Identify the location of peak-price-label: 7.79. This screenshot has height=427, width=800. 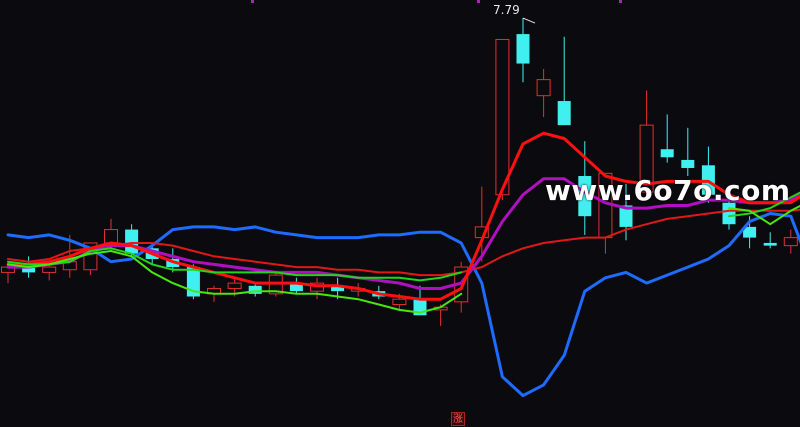
(506, 10).